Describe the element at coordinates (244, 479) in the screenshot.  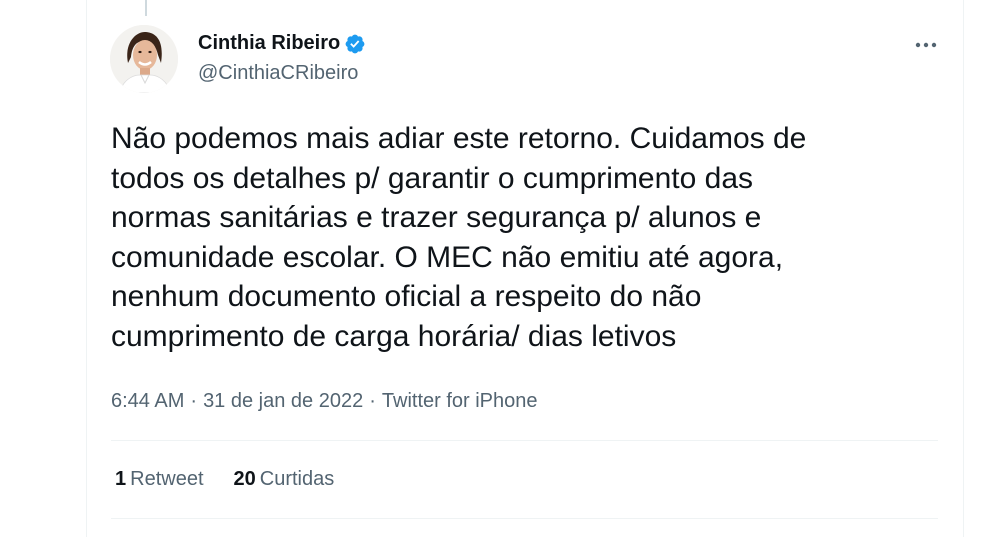
I see `likes-count: 20` at that location.